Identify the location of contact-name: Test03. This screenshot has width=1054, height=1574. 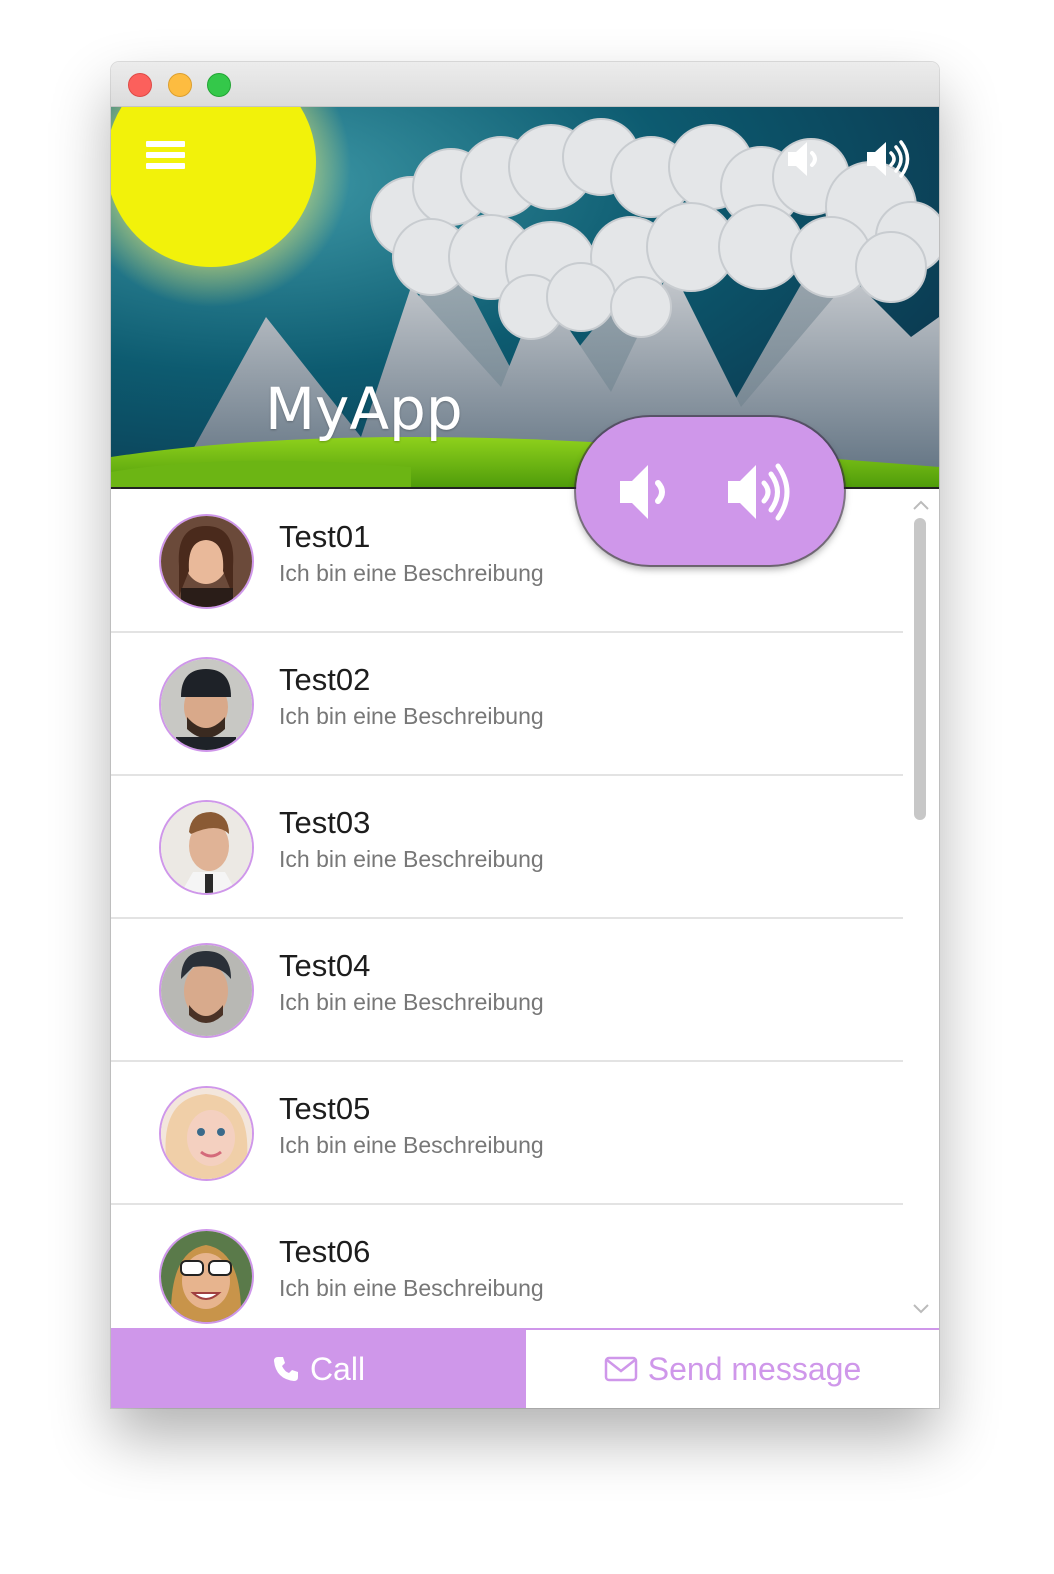
(325, 822).